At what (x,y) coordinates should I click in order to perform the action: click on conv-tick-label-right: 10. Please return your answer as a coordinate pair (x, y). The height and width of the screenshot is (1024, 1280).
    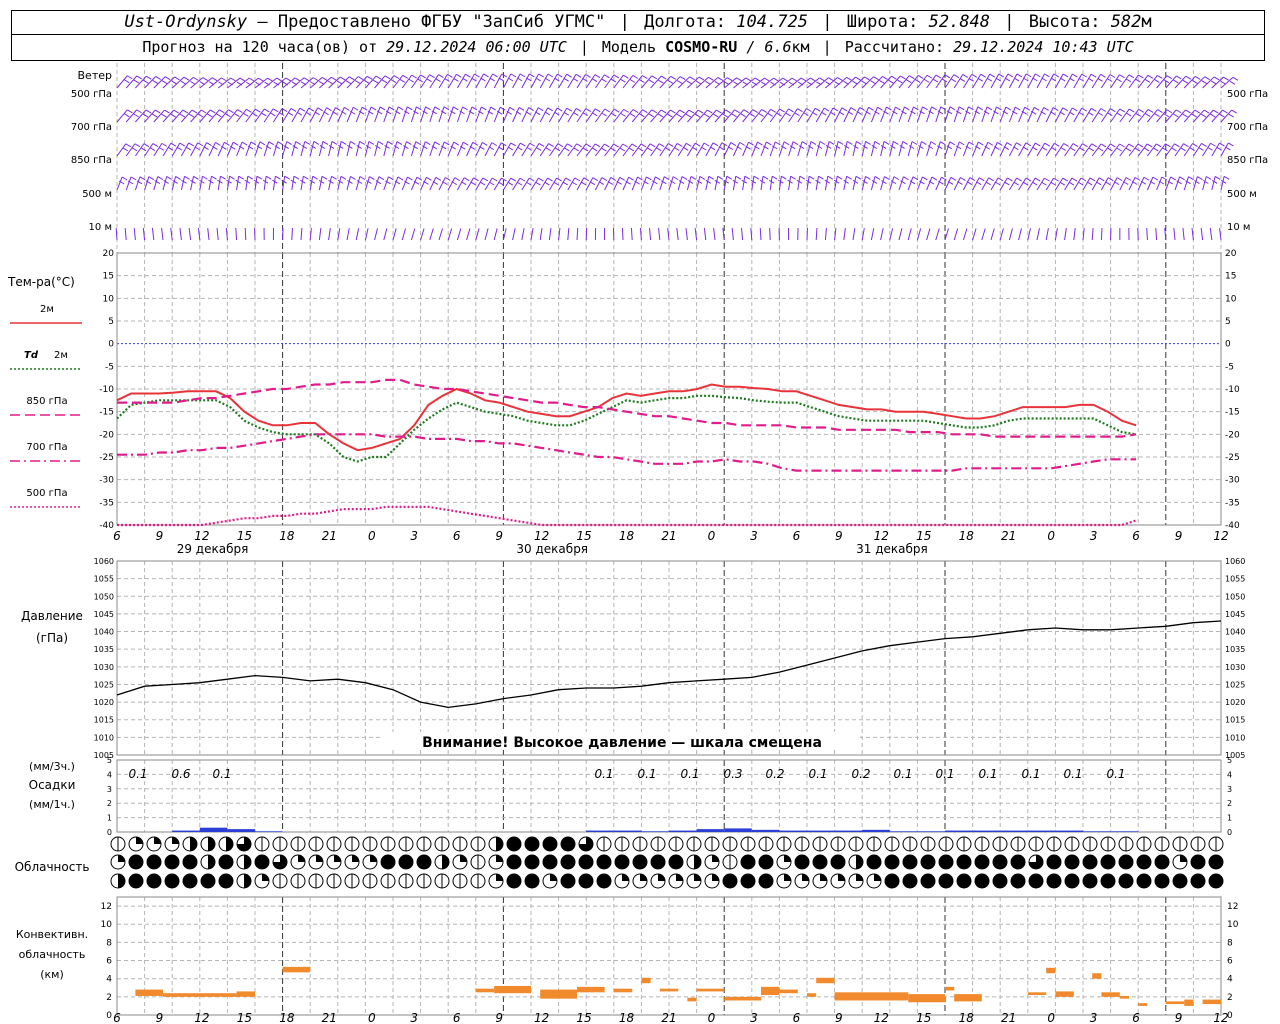
    Looking at the image, I should click on (1233, 925).